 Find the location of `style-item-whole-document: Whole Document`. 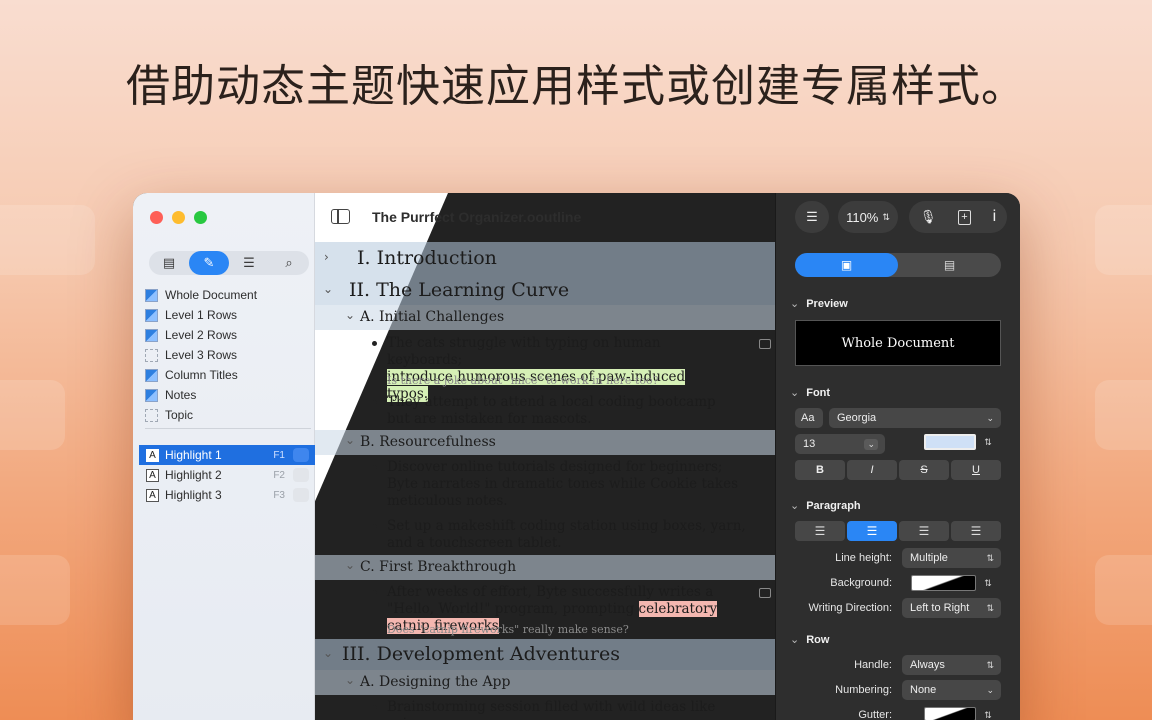

style-item-whole-document: Whole Document is located at coordinates (230, 295).